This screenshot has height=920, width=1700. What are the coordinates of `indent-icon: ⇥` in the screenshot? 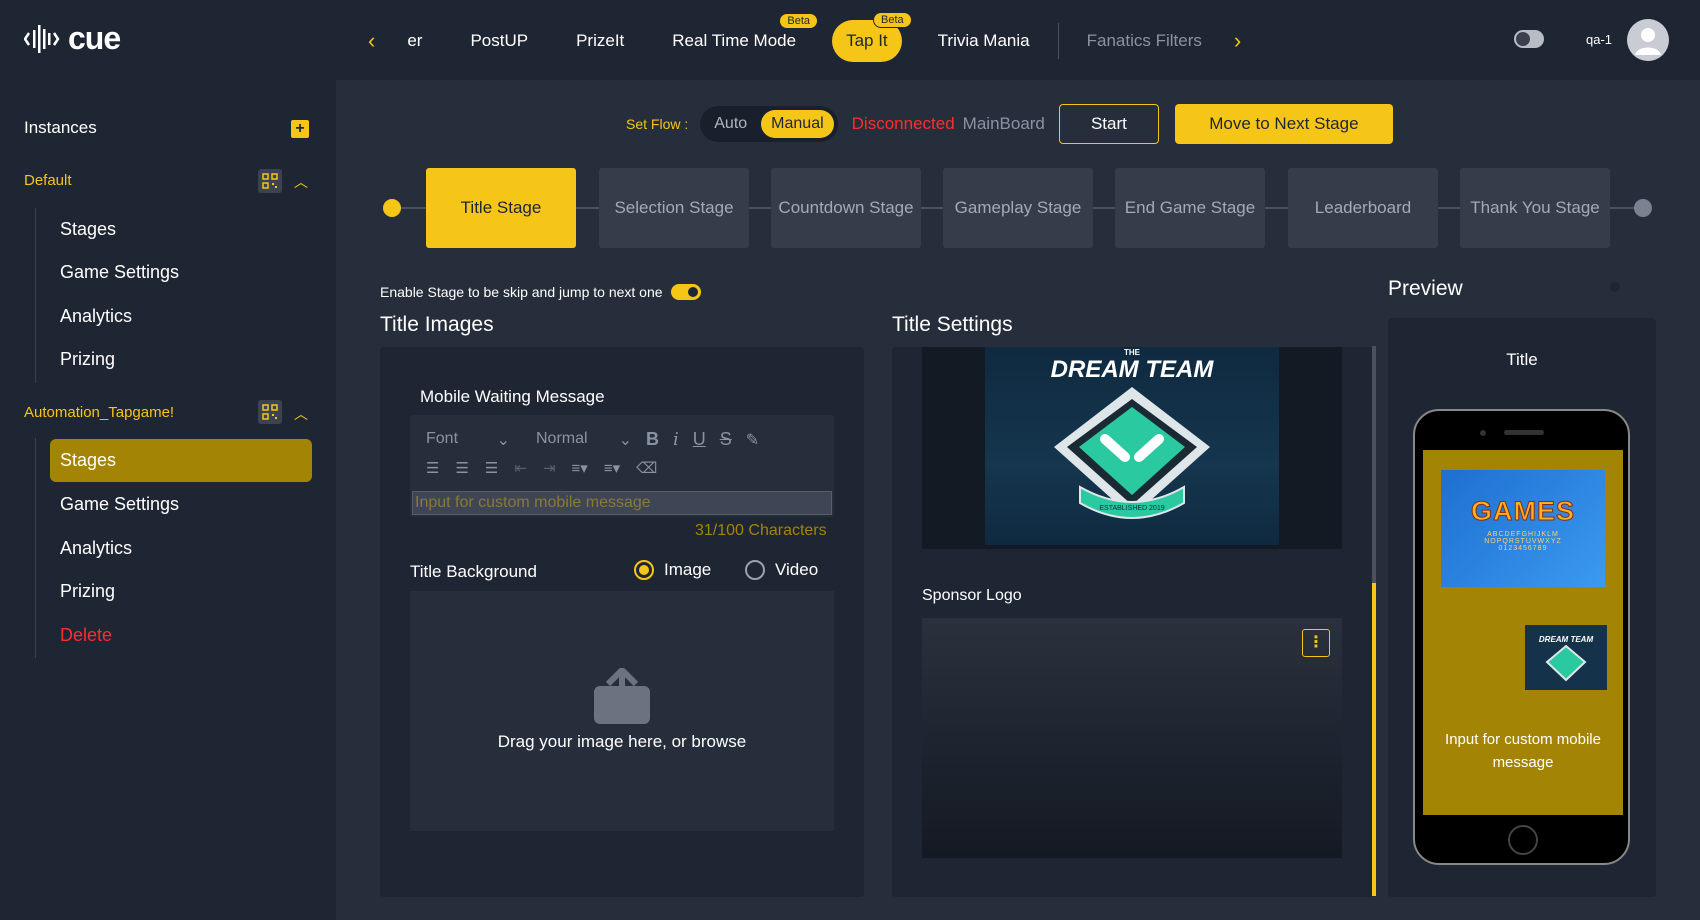 It's located at (549, 468).